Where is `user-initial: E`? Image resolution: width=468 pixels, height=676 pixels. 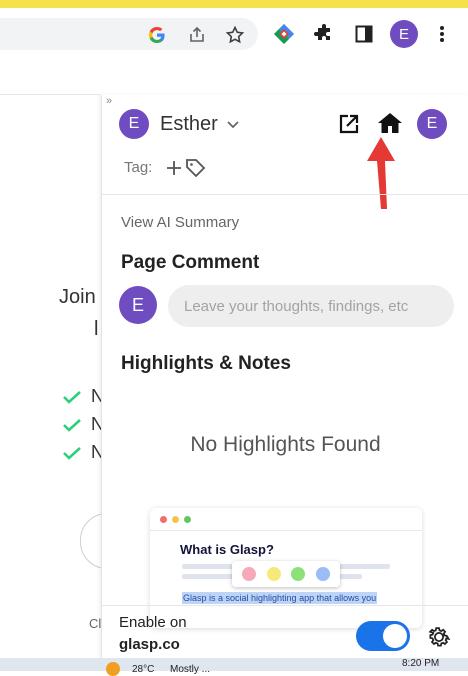 user-initial: E is located at coordinates (134, 123).